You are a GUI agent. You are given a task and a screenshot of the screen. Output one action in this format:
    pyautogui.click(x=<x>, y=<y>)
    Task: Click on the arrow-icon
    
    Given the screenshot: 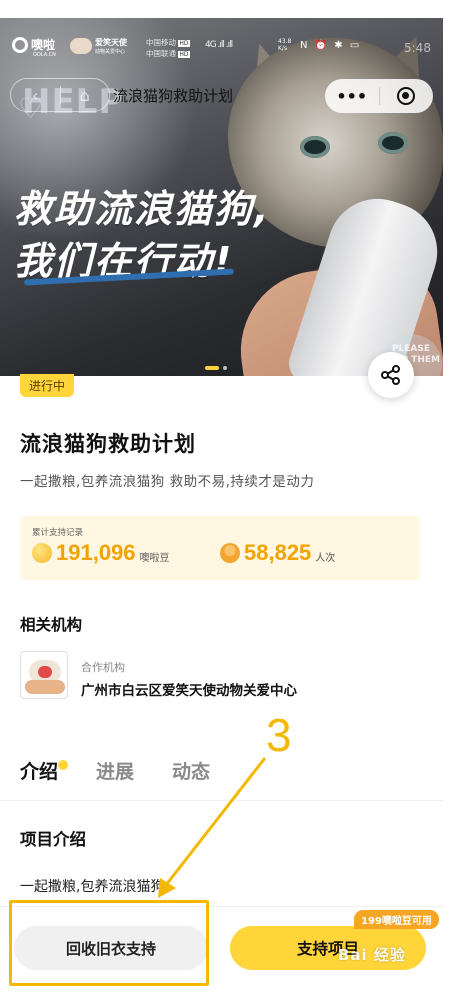 What is the action you would take?
    pyautogui.click(x=212, y=827)
    